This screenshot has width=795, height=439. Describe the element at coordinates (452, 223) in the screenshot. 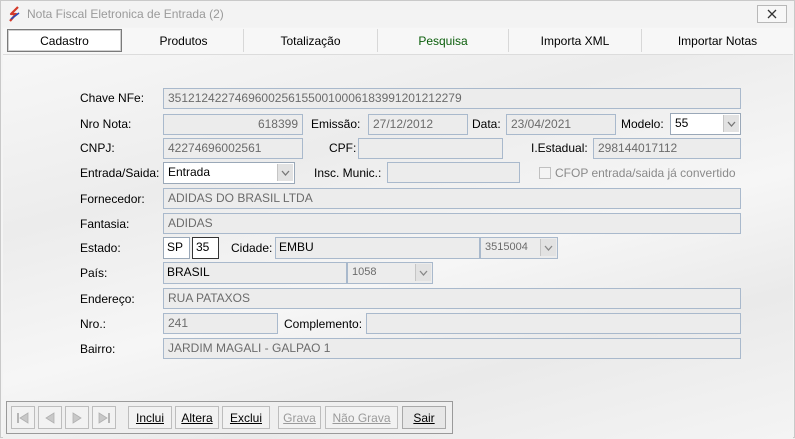

I see `fantasia-field: ADIDAS` at that location.